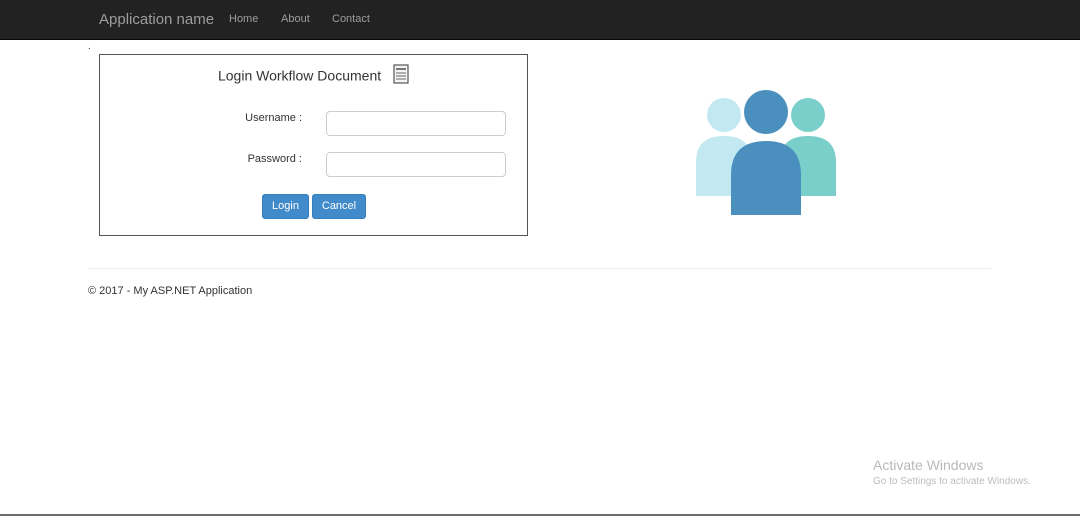 This screenshot has width=1080, height=516. Describe the element at coordinates (539, 268) in the screenshot. I see `footer-divider` at that location.